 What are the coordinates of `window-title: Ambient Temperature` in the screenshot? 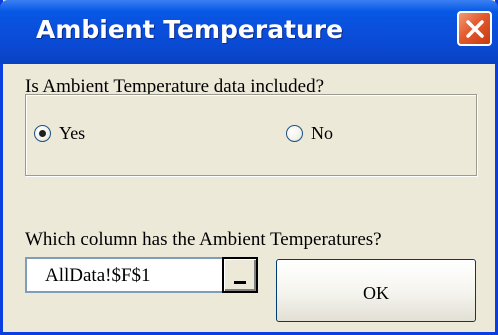 It's located at (190, 29).